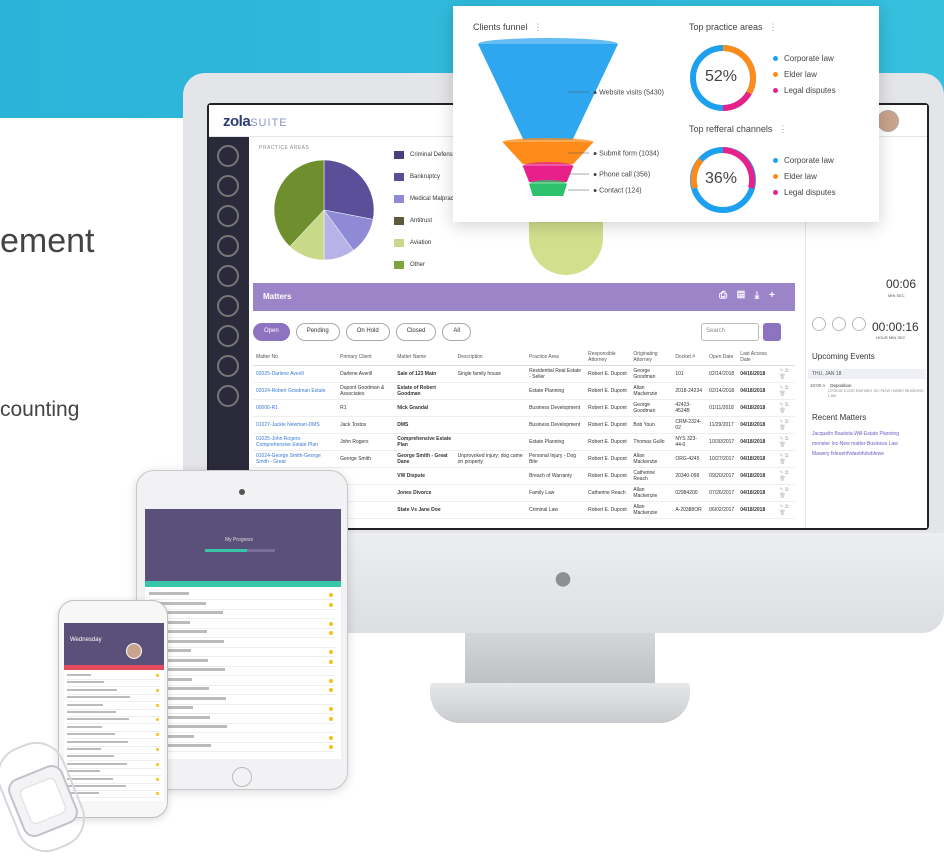  Describe the element at coordinates (722, 357) in the screenshot. I see `column-header: Open Date` at that location.